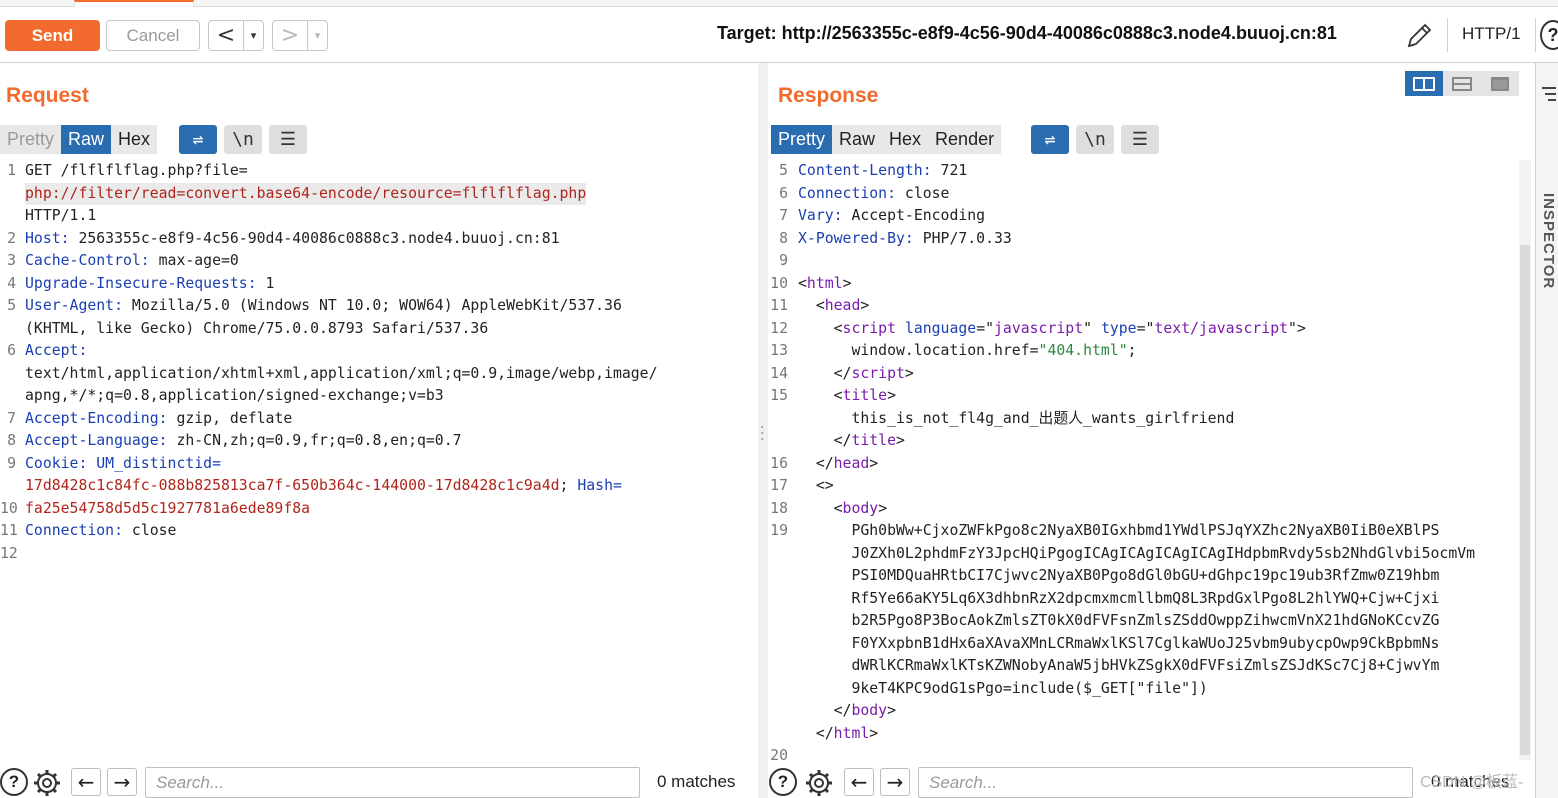 The image size is (1558, 798). Describe the element at coordinates (1143, 351) in the screenshot. I see `code-line: 13 window.location.href="404.html";` at that location.